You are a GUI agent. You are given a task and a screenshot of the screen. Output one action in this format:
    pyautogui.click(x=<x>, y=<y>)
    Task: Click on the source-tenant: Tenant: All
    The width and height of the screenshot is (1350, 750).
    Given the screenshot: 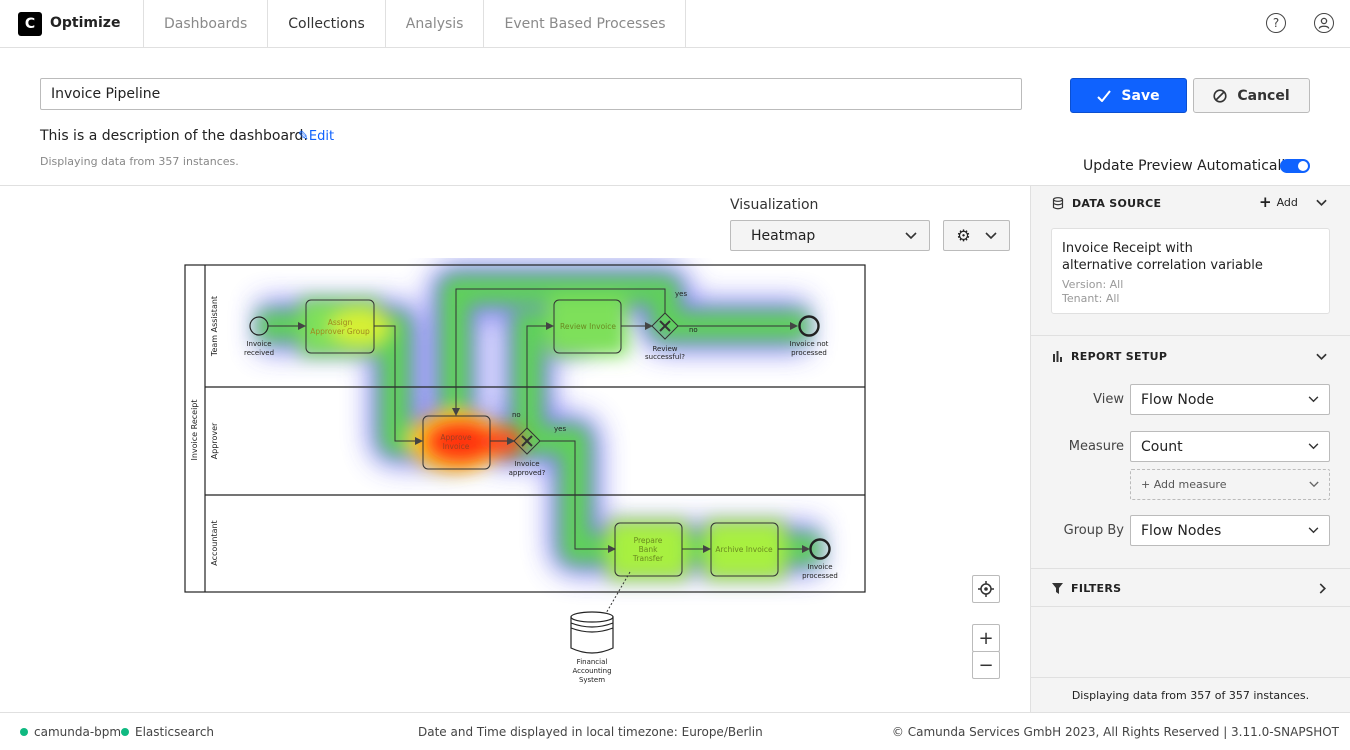 What is the action you would take?
    pyautogui.click(x=1091, y=298)
    